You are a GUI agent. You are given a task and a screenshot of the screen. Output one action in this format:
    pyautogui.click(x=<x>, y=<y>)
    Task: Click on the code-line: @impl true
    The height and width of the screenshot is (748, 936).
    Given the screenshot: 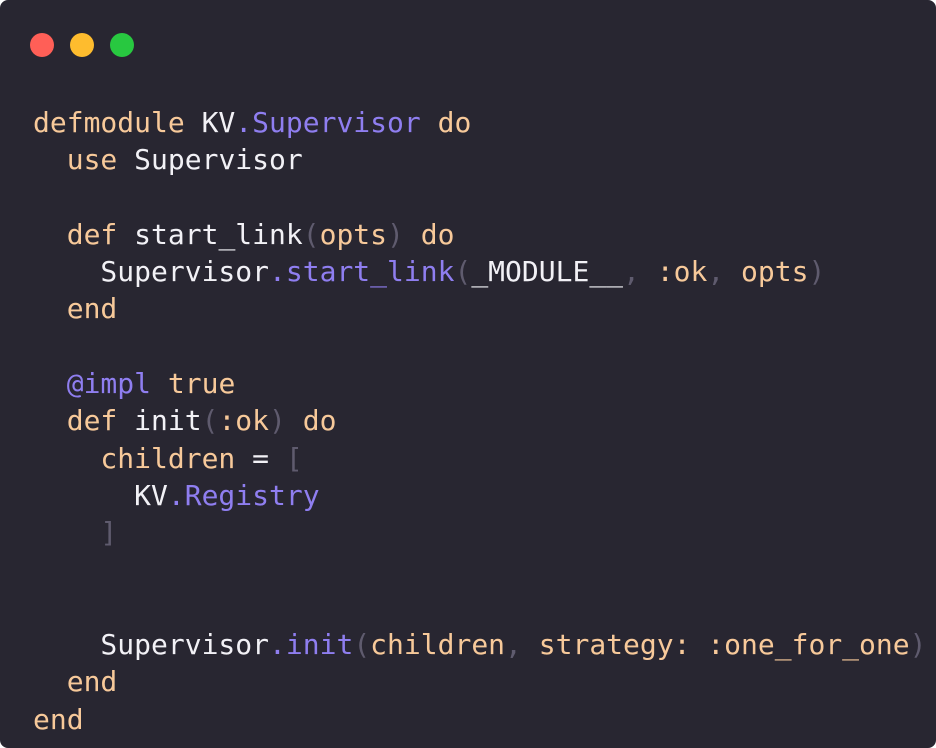 What is the action you would take?
    pyautogui.click(x=479, y=383)
    